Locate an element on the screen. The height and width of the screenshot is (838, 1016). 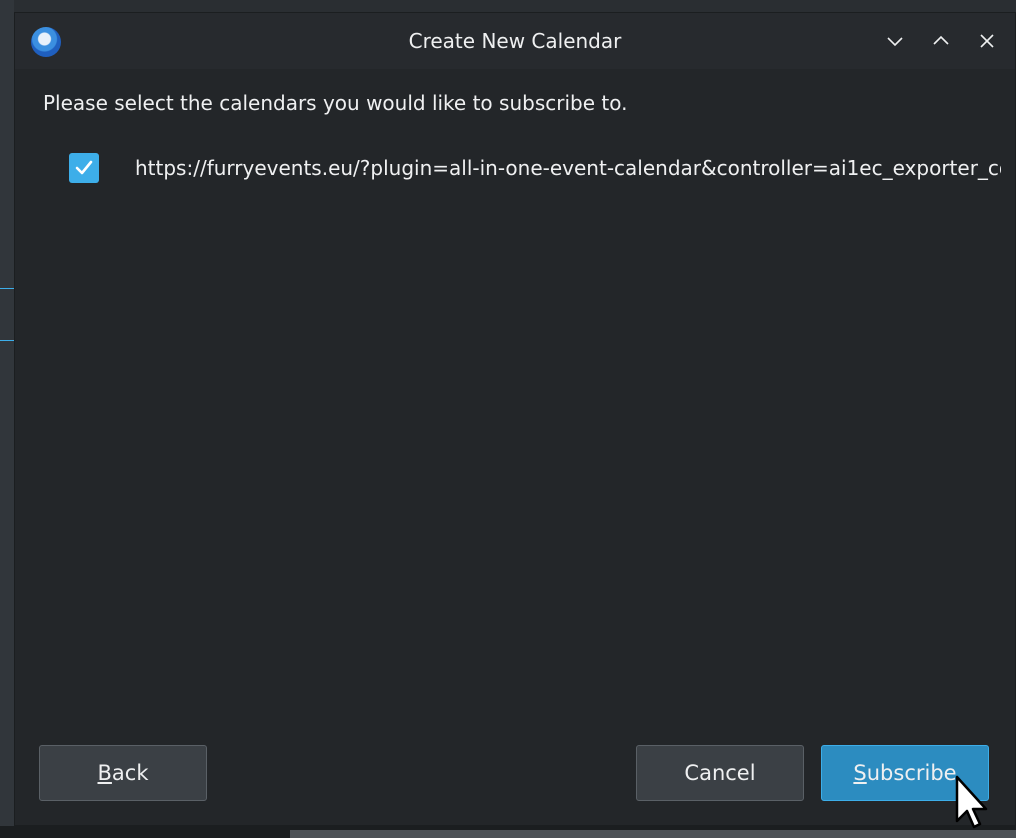
back-button-label: Back is located at coordinates (123, 773).